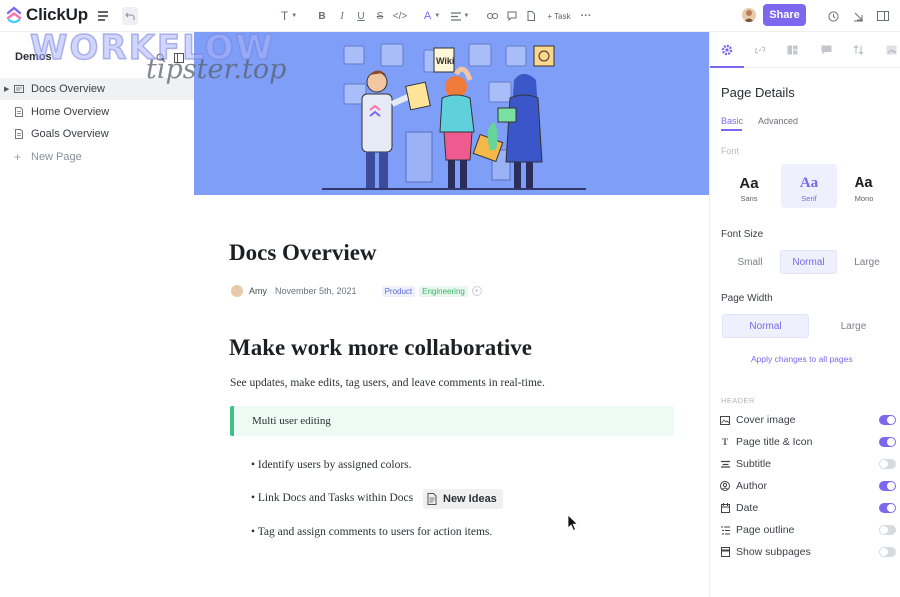 The image size is (900, 597). Describe the element at coordinates (725, 552) in the screenshot. I see `subpages-icon` at that location.